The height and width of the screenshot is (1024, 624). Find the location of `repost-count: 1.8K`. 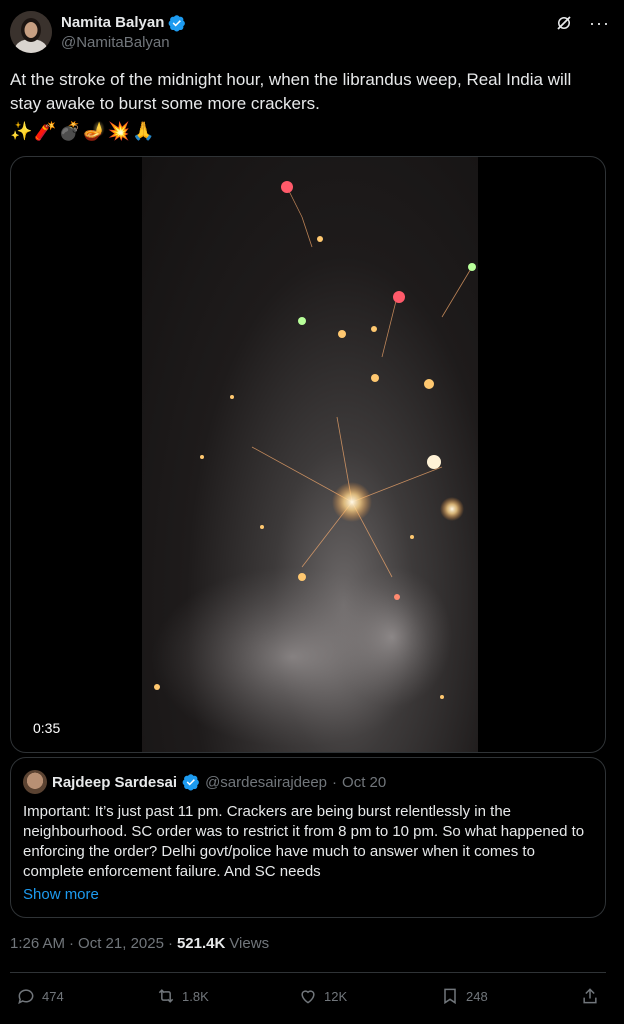

repost-count: 1.8K is located at coordinates (195, 996).